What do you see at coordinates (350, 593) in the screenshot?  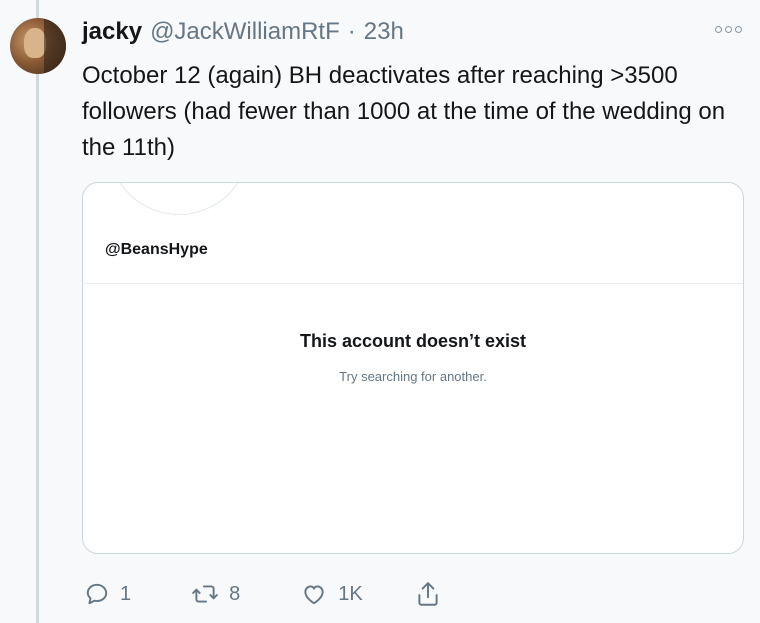 I see `like-count: 1K` at bounding box center [350, 593].